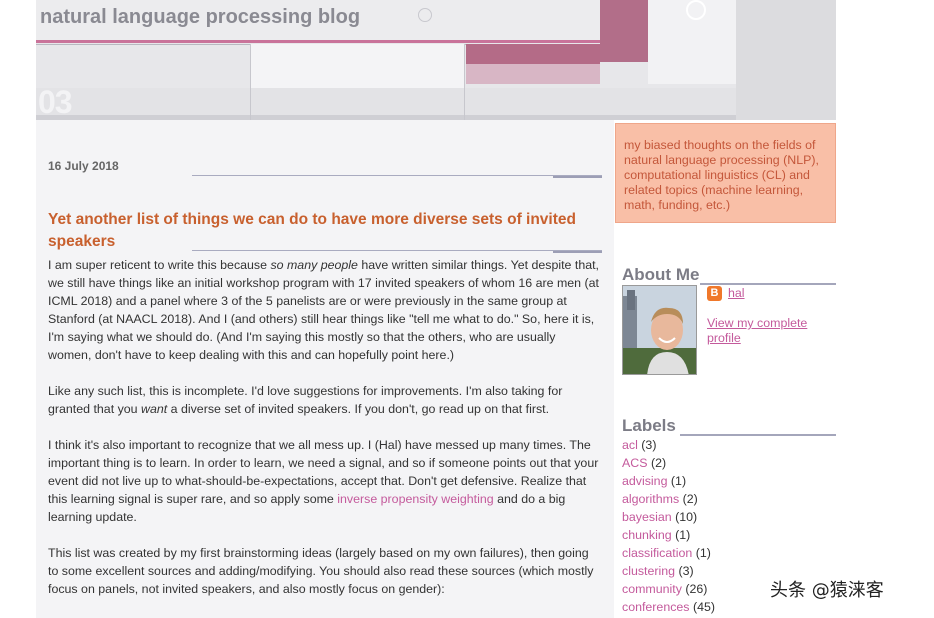 Image resolution: width=934 pixels, height=618 pixels. Describe the element at coordinates (397, 175) in the screenshot. I see `date-rule` at that location.